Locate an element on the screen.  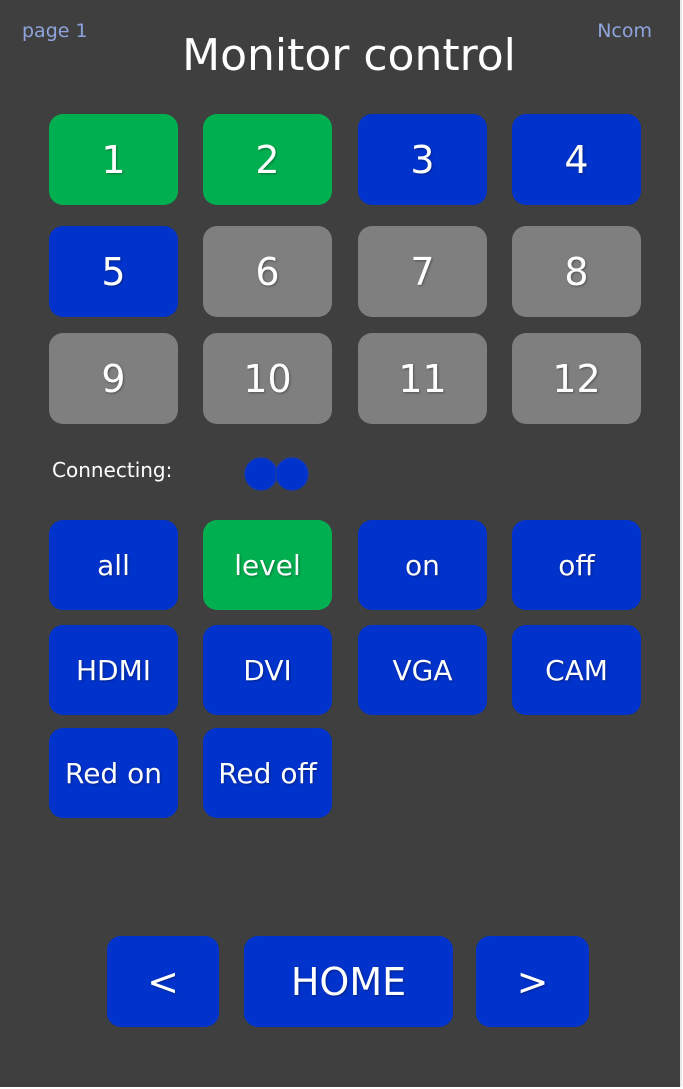
all-button: all is located at coordinates (113, 565).